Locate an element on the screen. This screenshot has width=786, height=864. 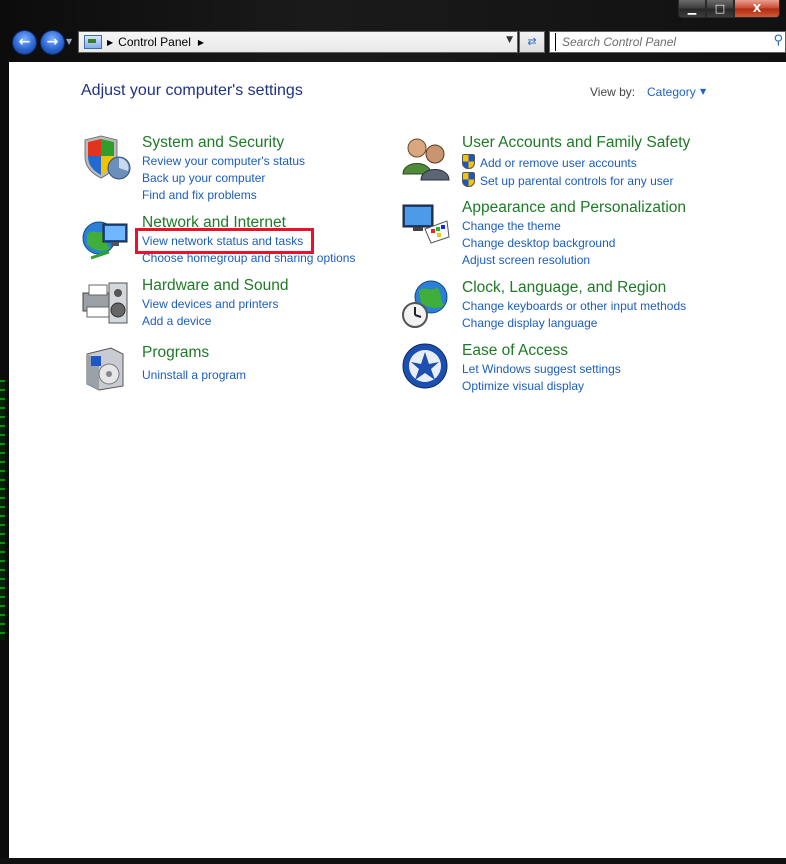
category-title: Appearance and Personalization is located at coordinates (574, 208).